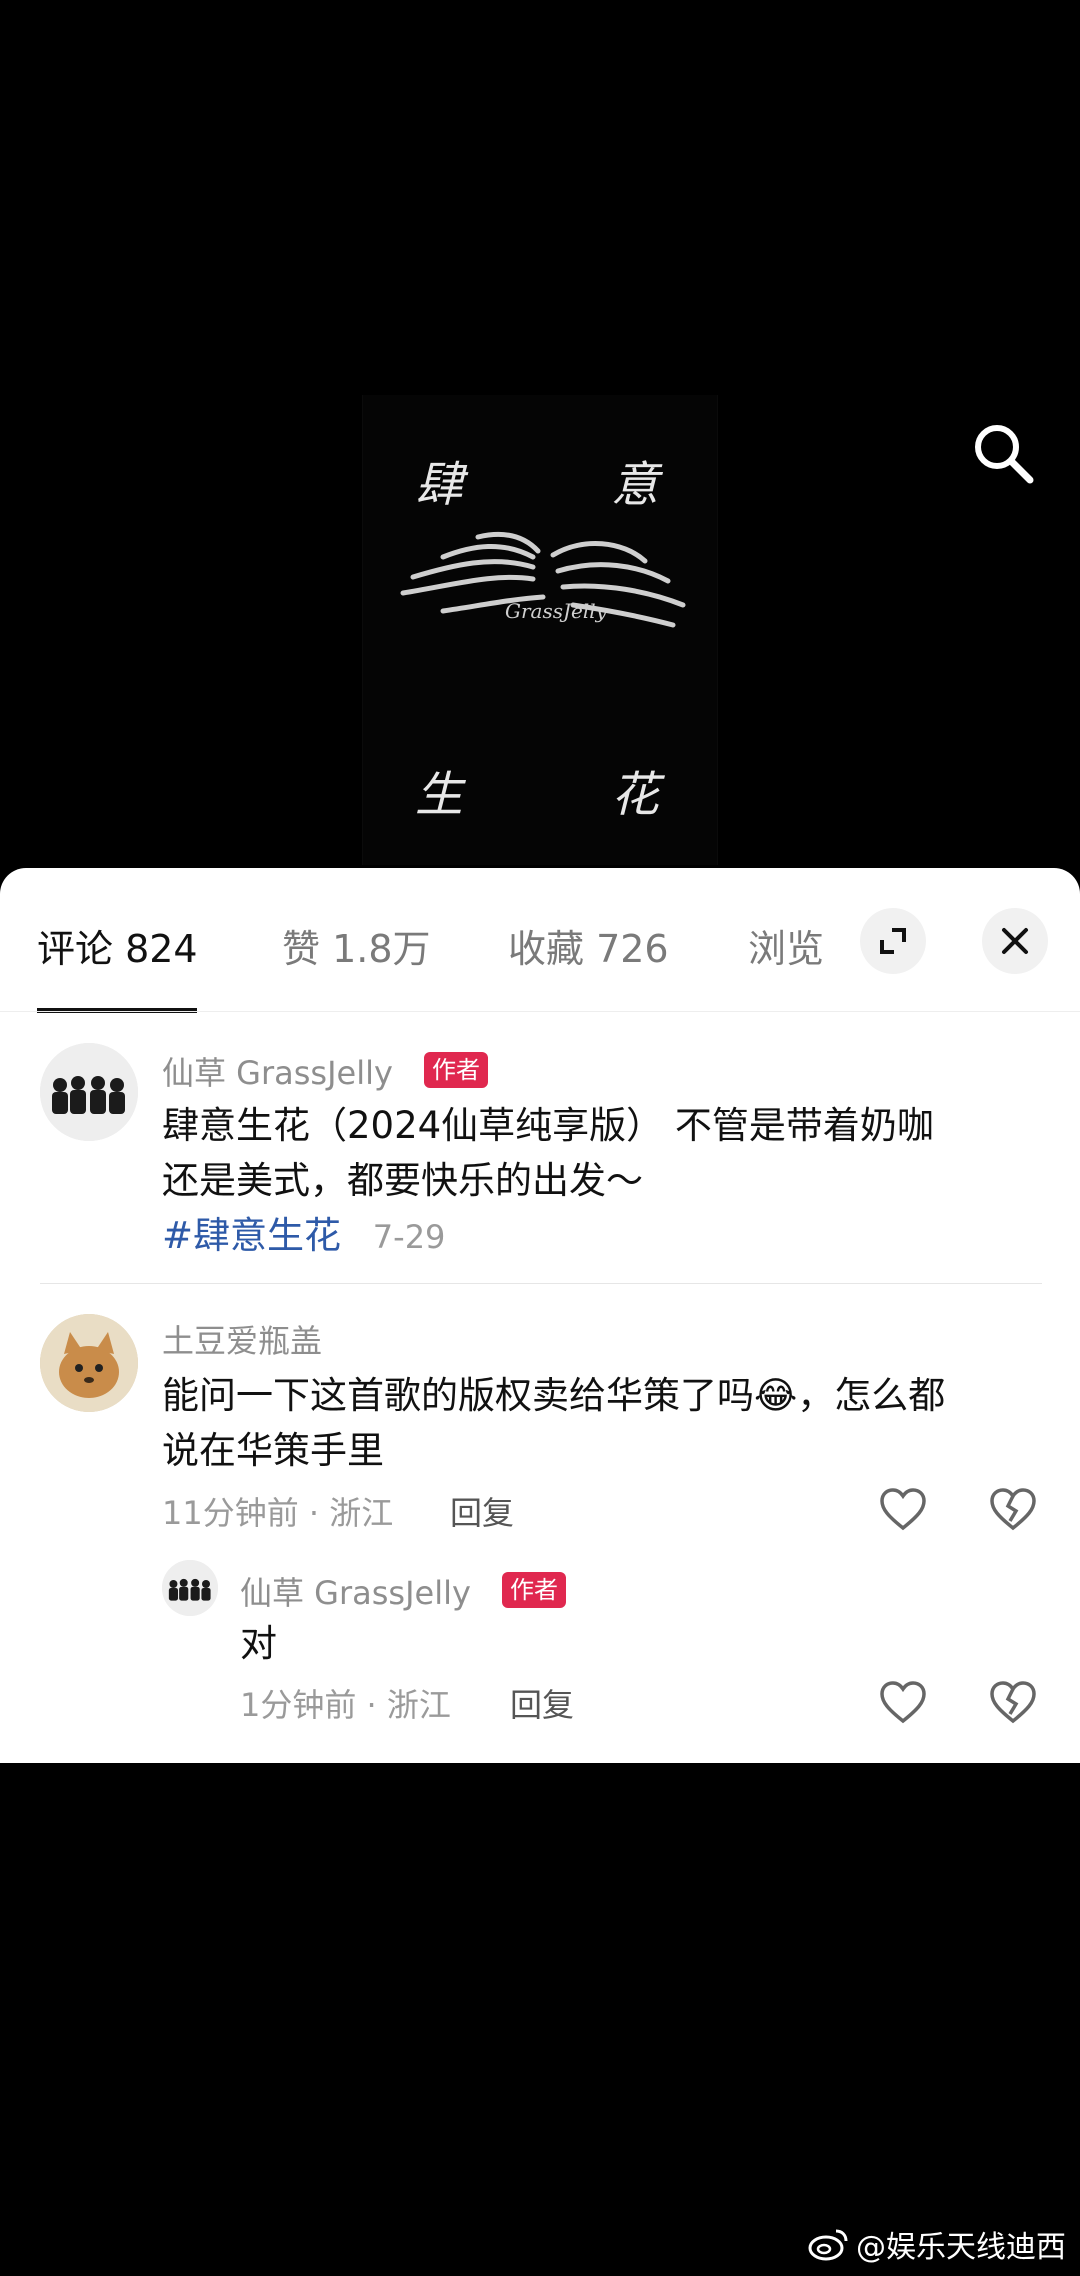 This screenshot has height=2276, width=1080. I want to click on close-button, so click(1015, 941).